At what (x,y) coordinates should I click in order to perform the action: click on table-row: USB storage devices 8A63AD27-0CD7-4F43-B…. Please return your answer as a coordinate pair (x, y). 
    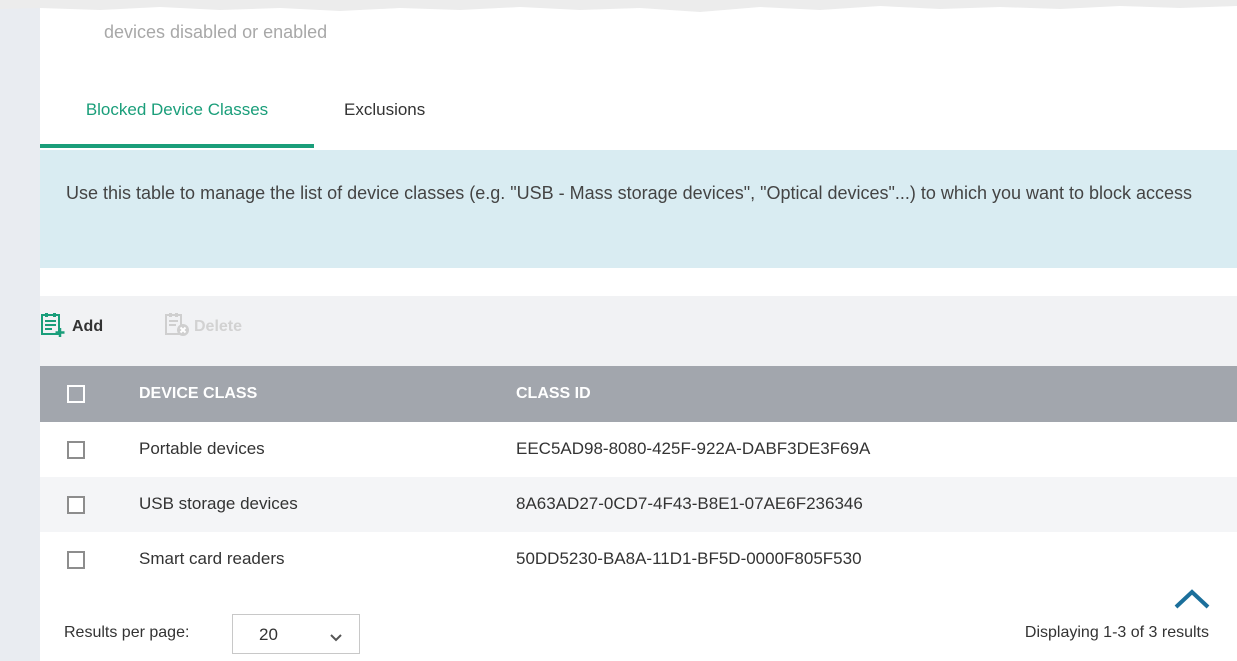
    Looking at the image, I should click on (638, 504).